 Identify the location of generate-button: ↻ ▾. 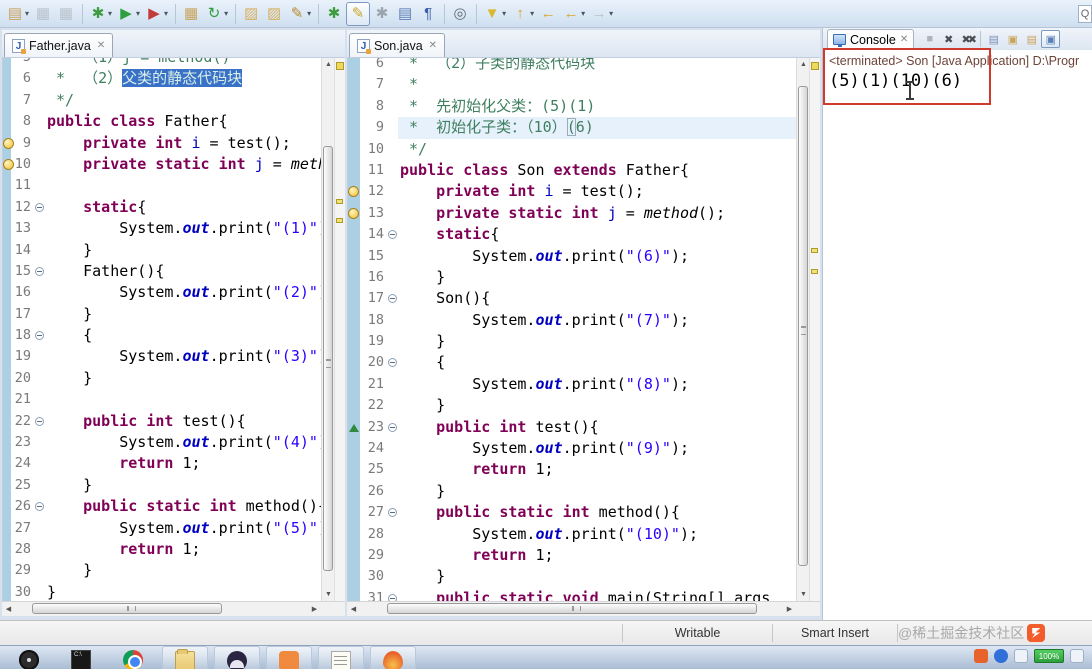
(216, 14).